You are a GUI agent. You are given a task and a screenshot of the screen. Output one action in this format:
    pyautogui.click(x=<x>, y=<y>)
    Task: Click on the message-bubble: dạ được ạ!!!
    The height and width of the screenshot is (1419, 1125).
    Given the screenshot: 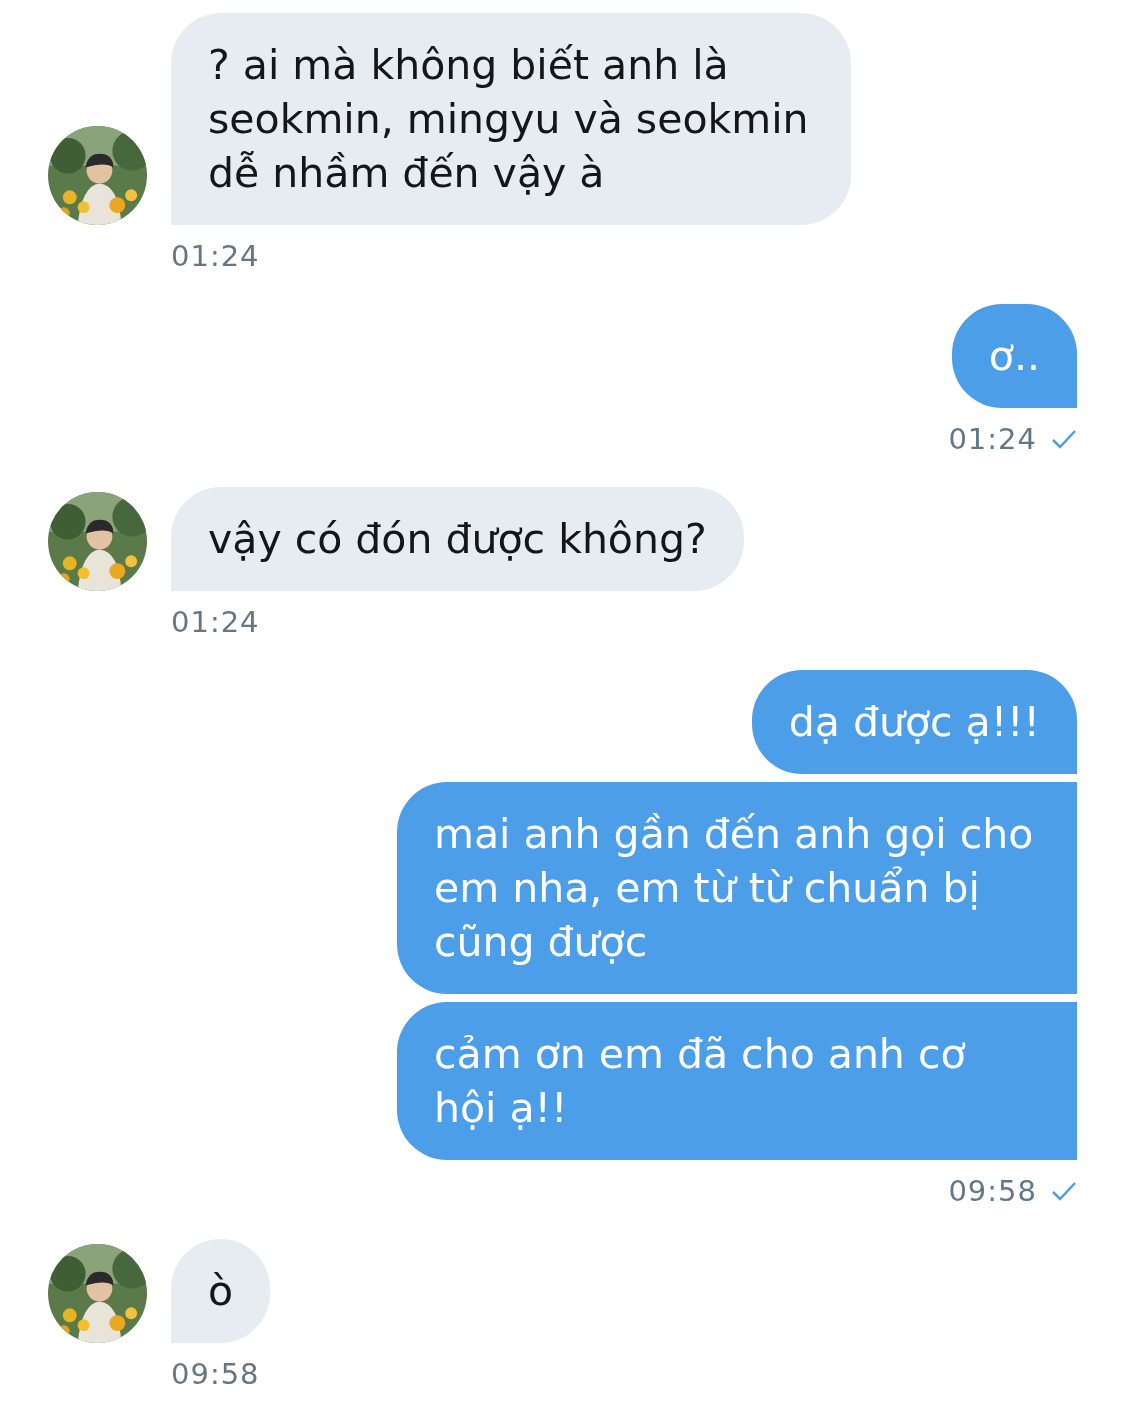 What is the action you would take?
    pyautogui.click(x=914, y=722)
    